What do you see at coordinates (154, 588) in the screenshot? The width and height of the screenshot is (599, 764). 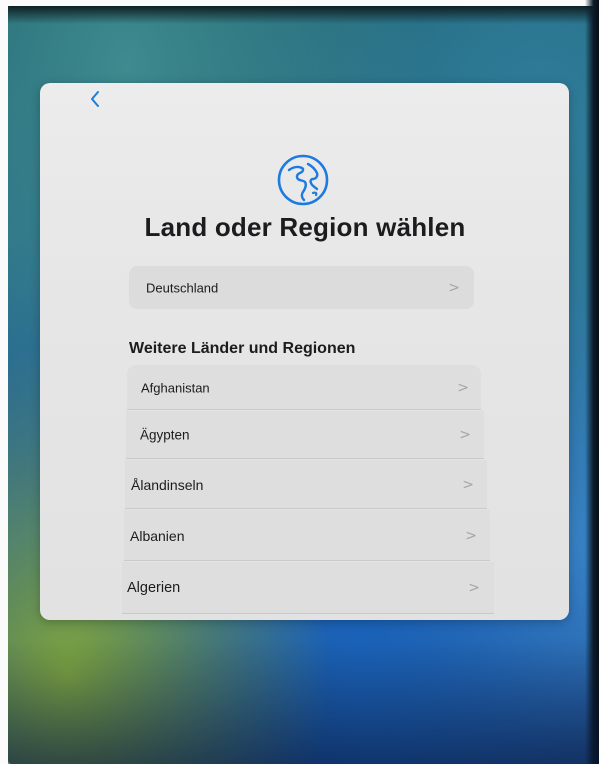 I see `list-item-label: Algerien` at bounding box center [154, 588].